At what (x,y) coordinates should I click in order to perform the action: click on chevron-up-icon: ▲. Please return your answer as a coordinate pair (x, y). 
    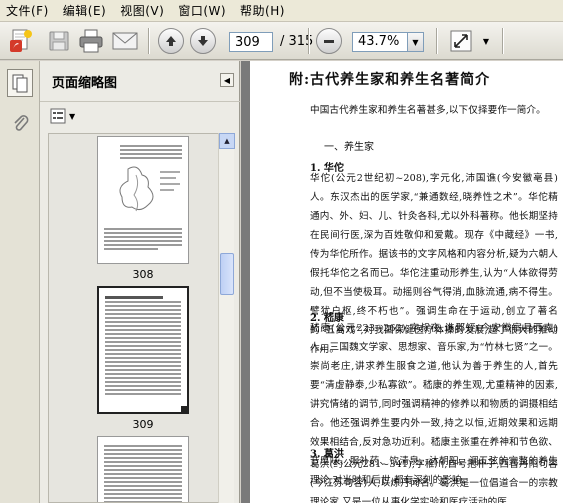
    Looking at the image, I should click on (227, 141).